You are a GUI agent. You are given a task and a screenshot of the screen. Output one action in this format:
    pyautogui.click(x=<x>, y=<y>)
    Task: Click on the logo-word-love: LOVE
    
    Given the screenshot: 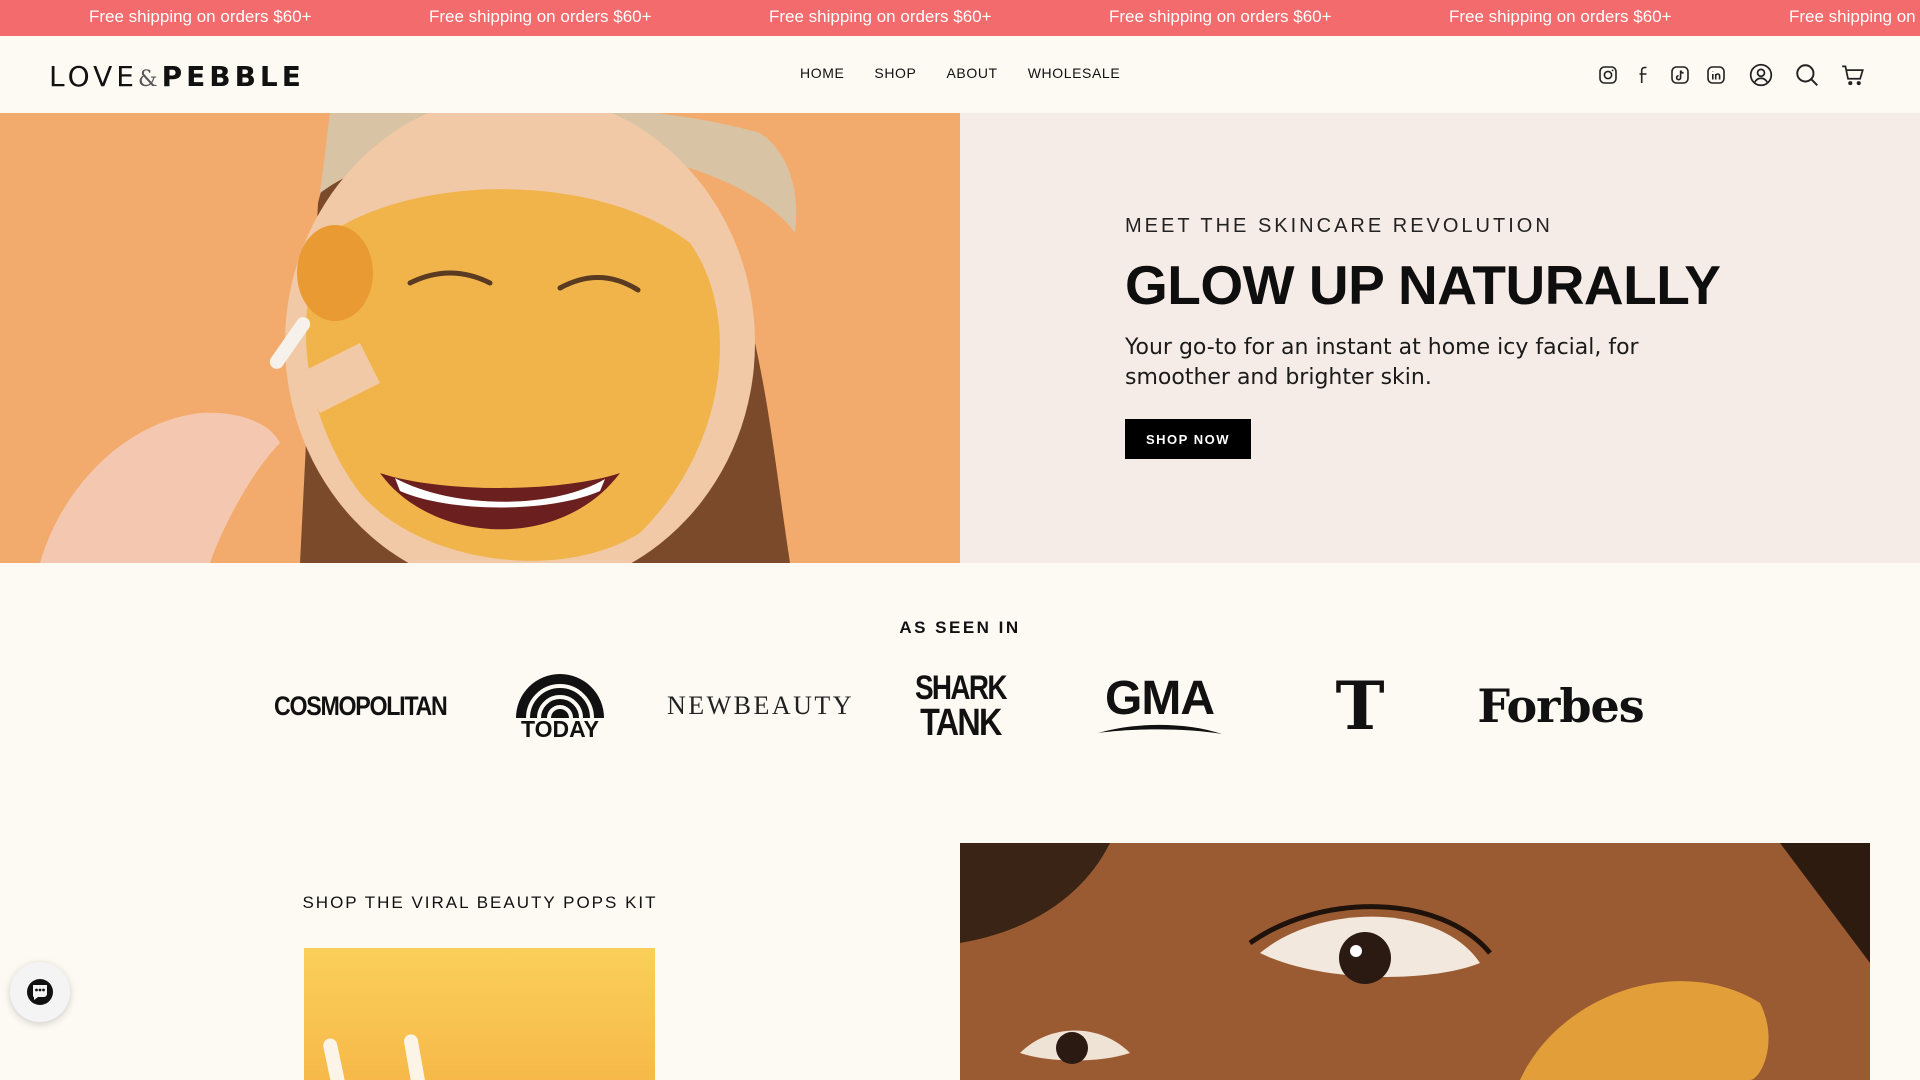 What is the action you would take?
    pyautogui.click(x=93, y=76)
    